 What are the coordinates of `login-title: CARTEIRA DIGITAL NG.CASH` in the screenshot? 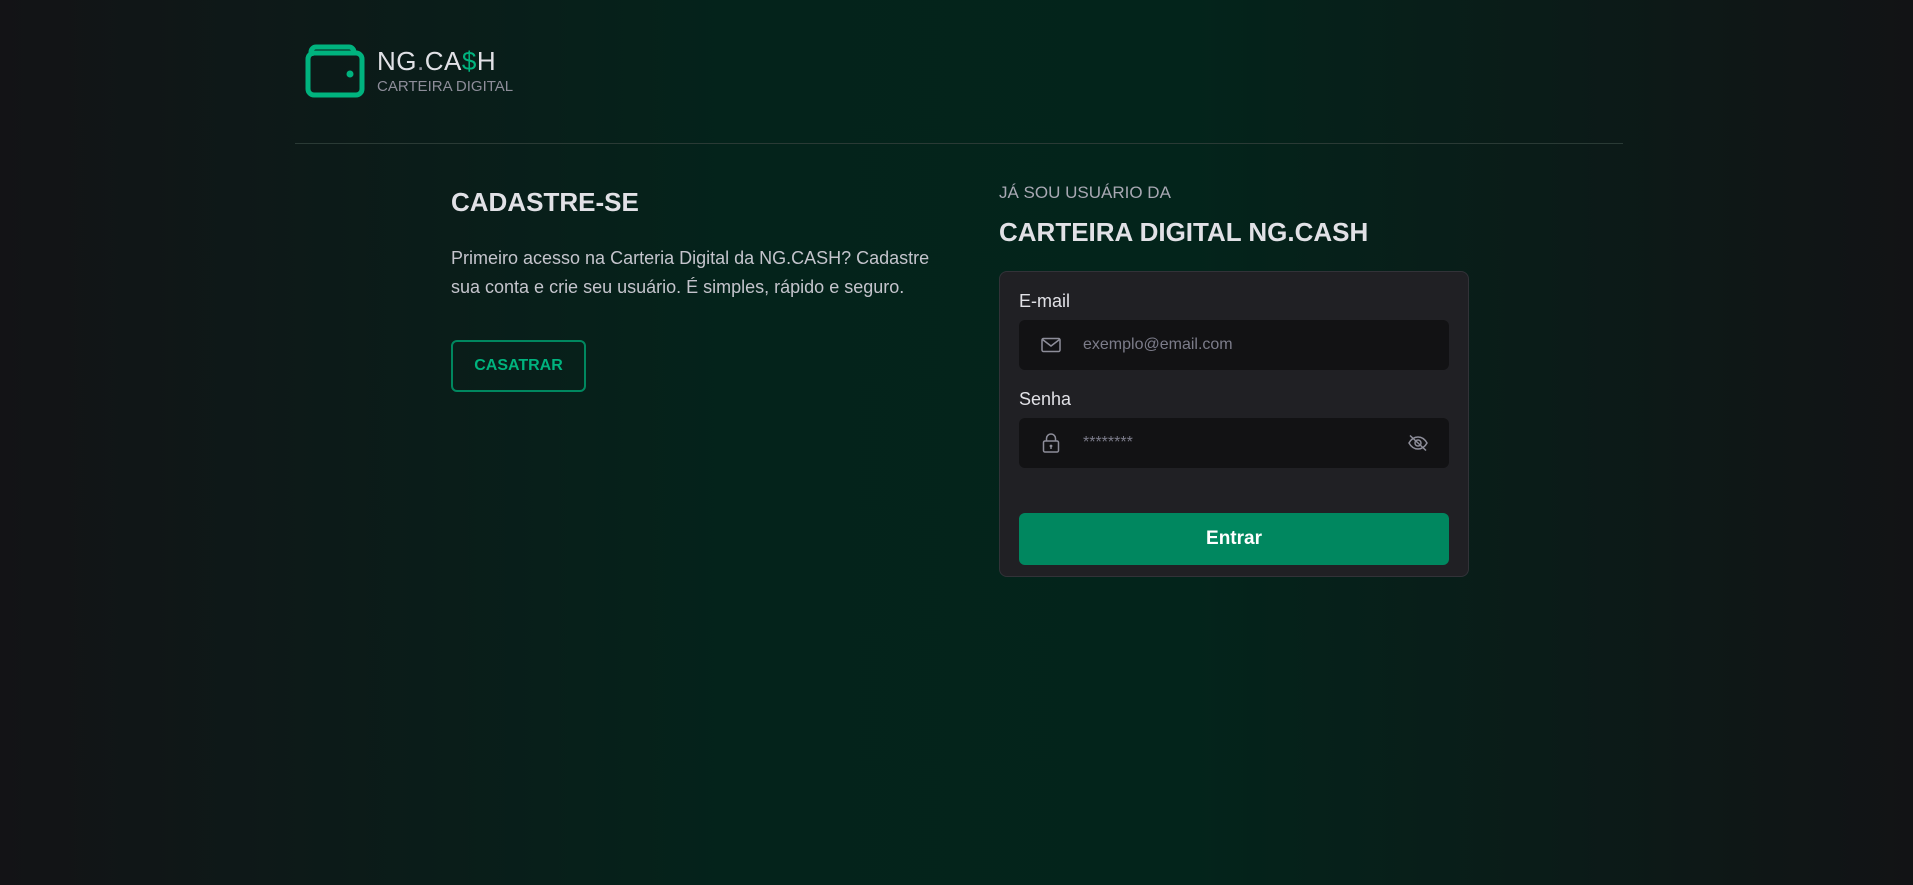 It's located at (1184, 232).